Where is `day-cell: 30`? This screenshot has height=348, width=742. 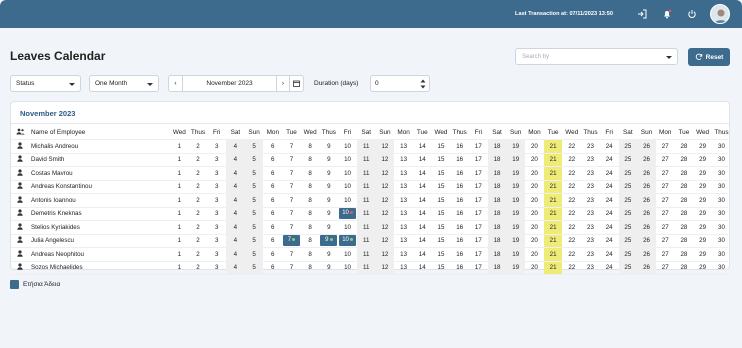 day-cell: 30 is located at coordinates (721, 227).